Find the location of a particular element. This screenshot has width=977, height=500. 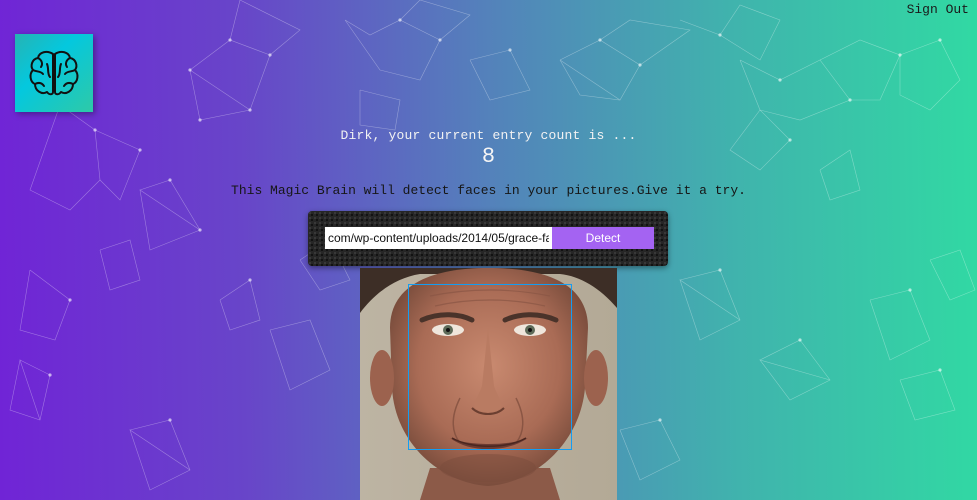

top-nav: Sign Out is located at coordinates (938, 9).